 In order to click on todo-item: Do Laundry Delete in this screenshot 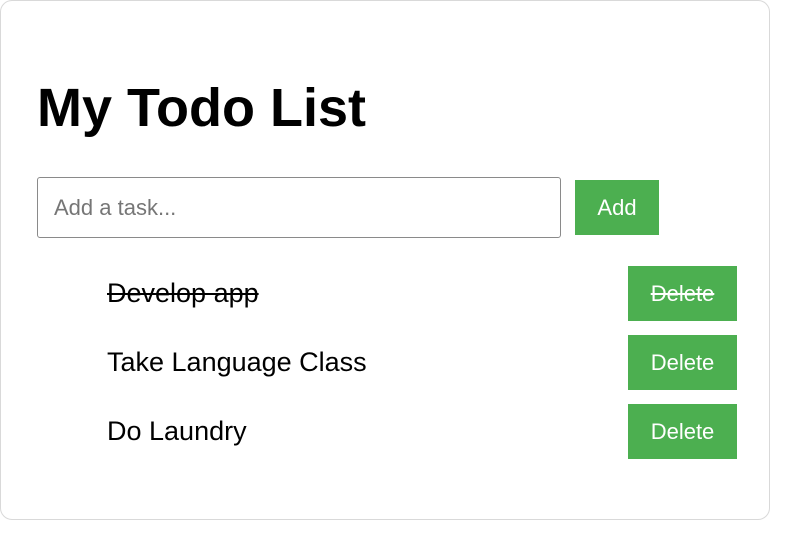, I will do `click(386, 431)`.